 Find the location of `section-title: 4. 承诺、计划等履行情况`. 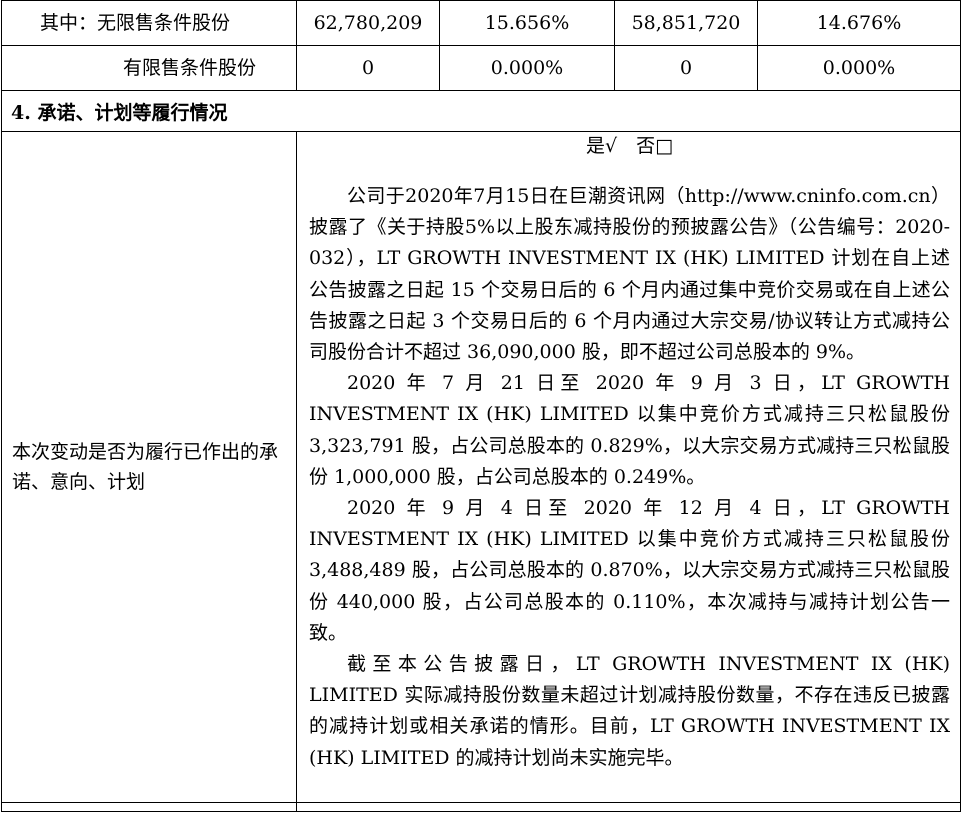

section-title: 4. 承诺、计划等履行情况 is located at coordinates (481, 111).